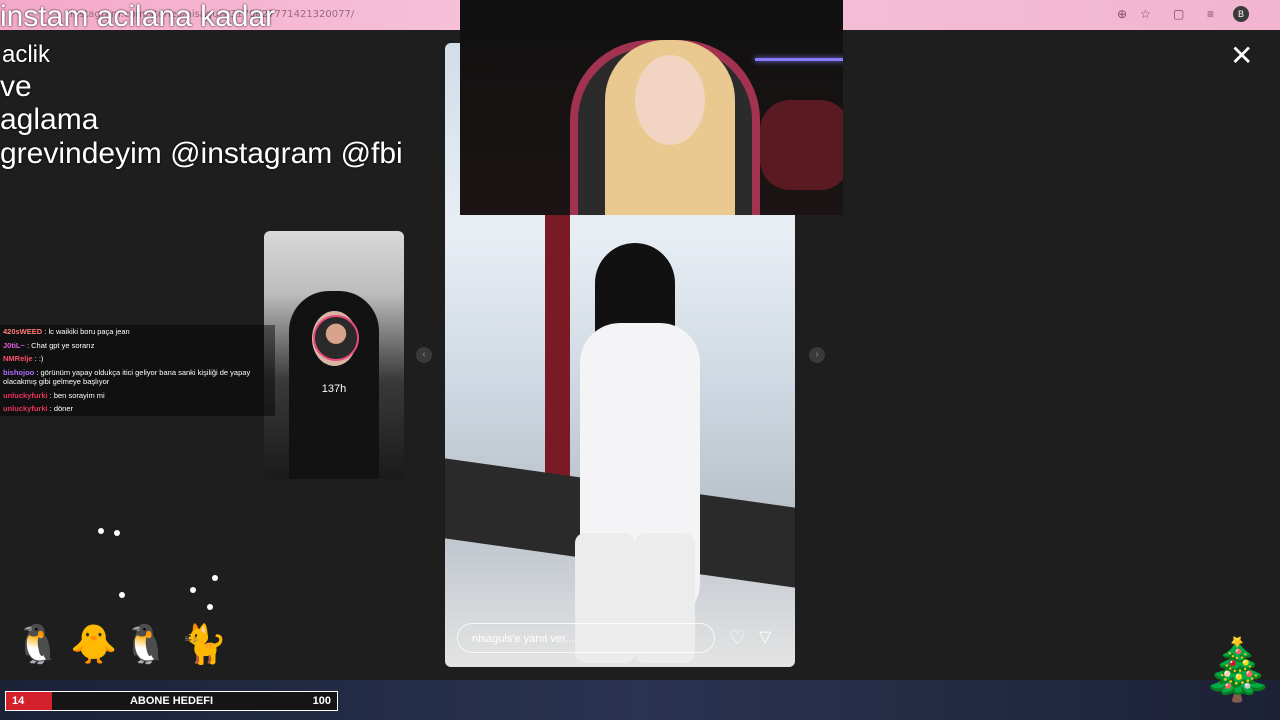  What do you see at coordinates (334, 389) in the screenshot?
I see `story-time: 137h` at bounding box center [334, 389].